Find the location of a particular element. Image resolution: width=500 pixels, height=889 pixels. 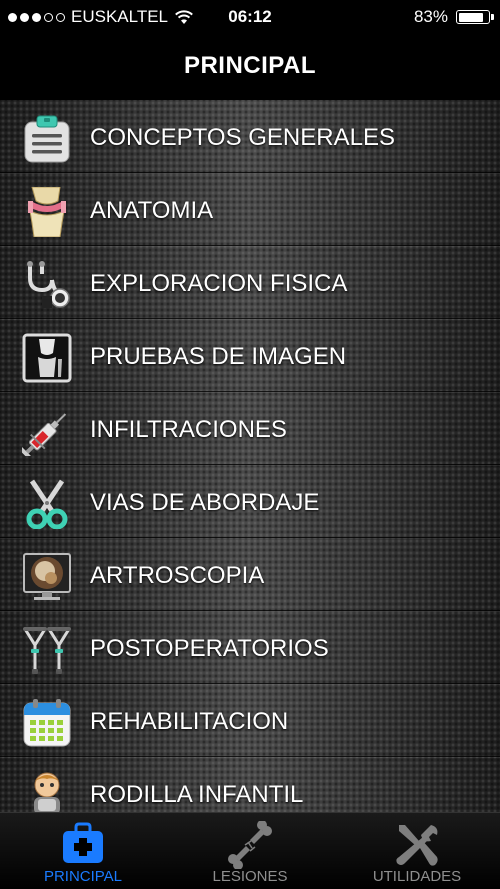

menu-item-postoperatorios: POSTOPERATORIOS is located at coordinates (250, 647).